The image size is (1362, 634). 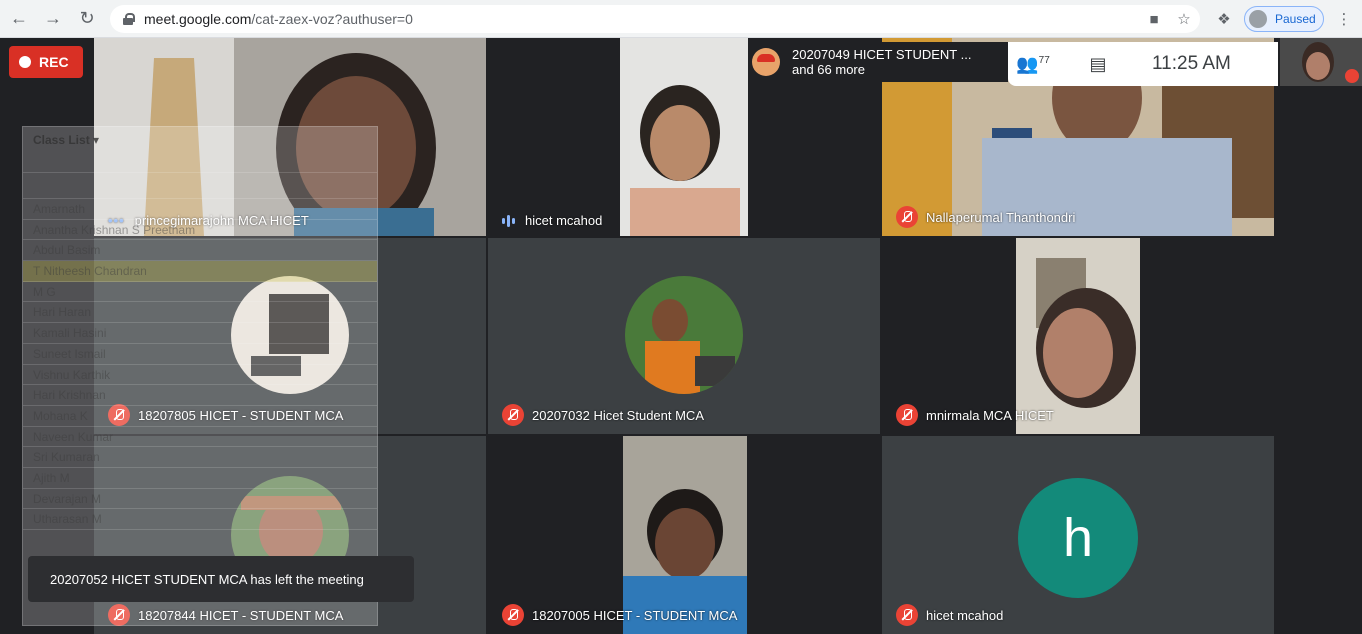 What do you see at coordinates (200, 457) in the screenshot?
I see `list-item: Sri Kumaran` at bounding box center [200, 457].